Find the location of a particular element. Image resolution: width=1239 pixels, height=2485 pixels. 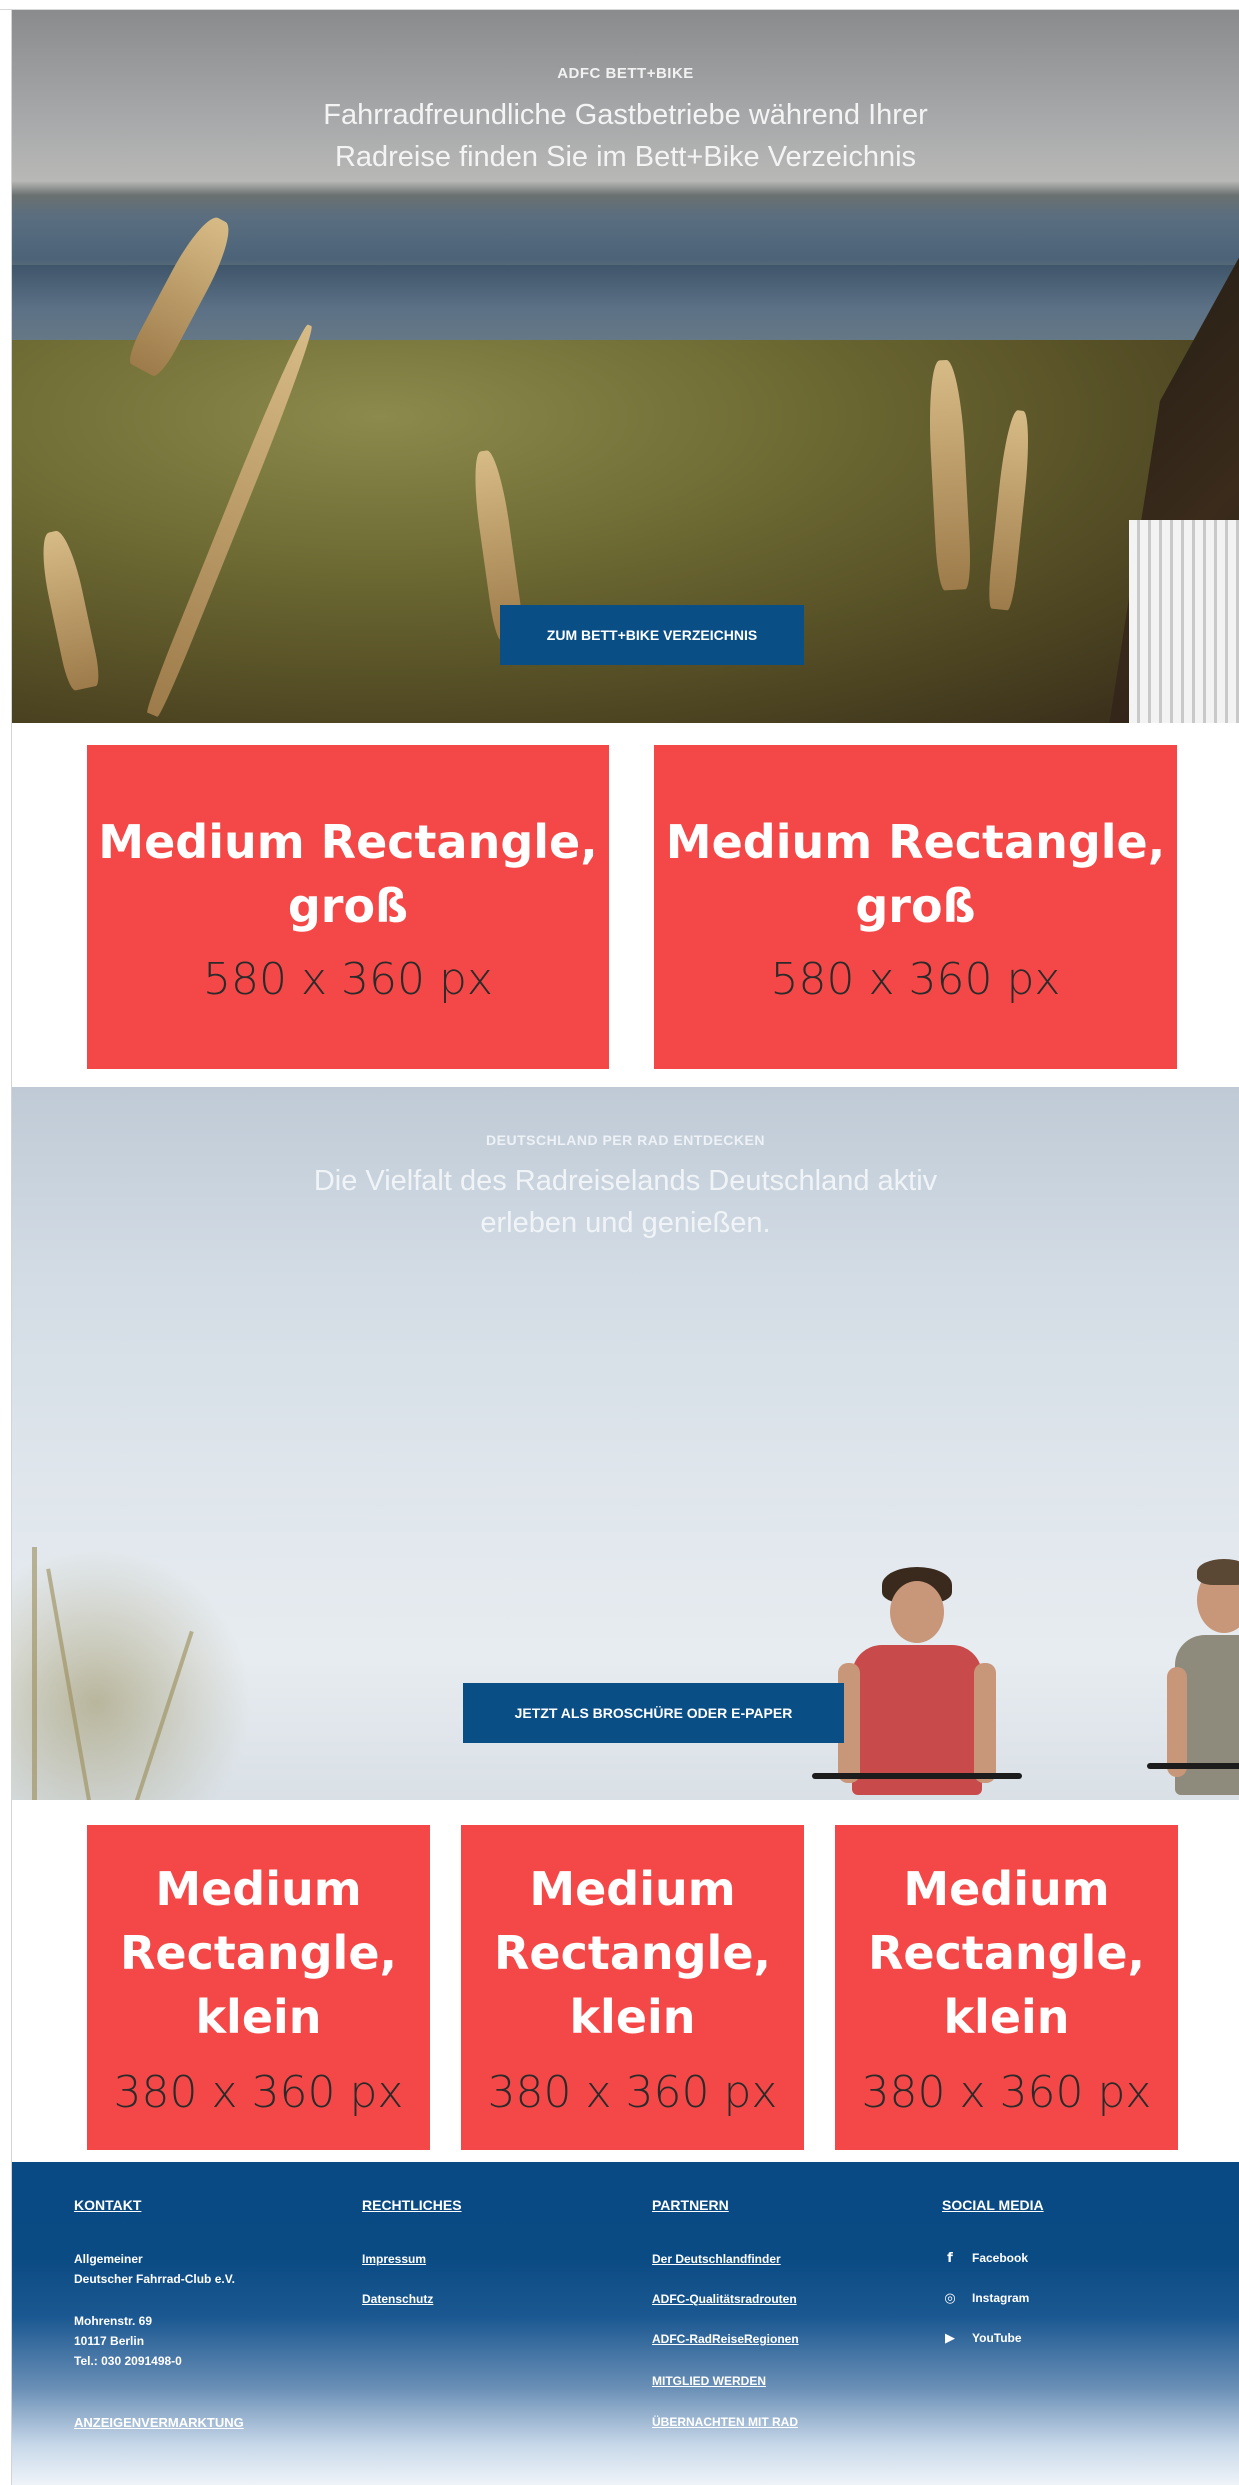

instagram-icon: ◎ is located at coordinates (950, 2298).